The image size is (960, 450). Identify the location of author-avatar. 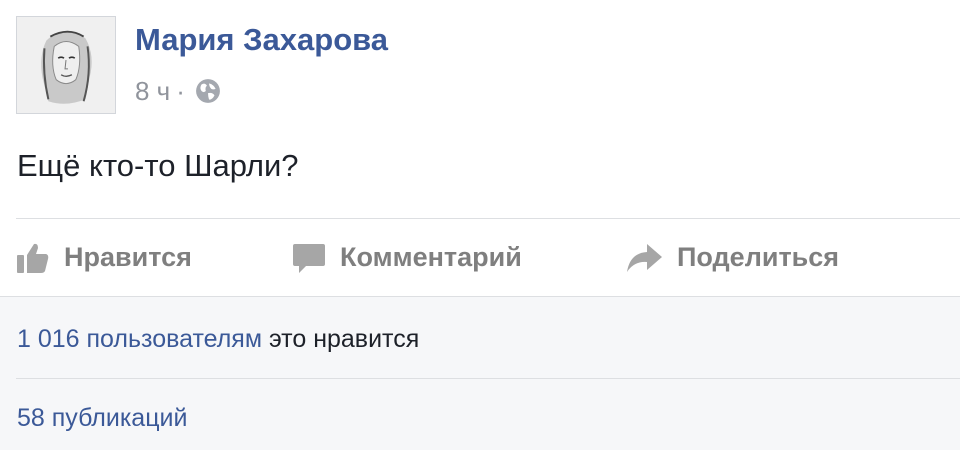
(66, 65).